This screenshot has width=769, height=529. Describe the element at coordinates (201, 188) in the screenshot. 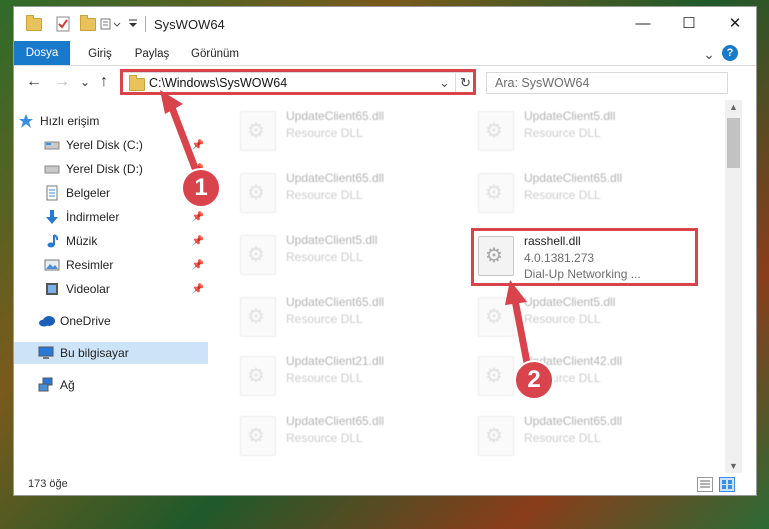

I see `step-1-marker: 1` at that location.